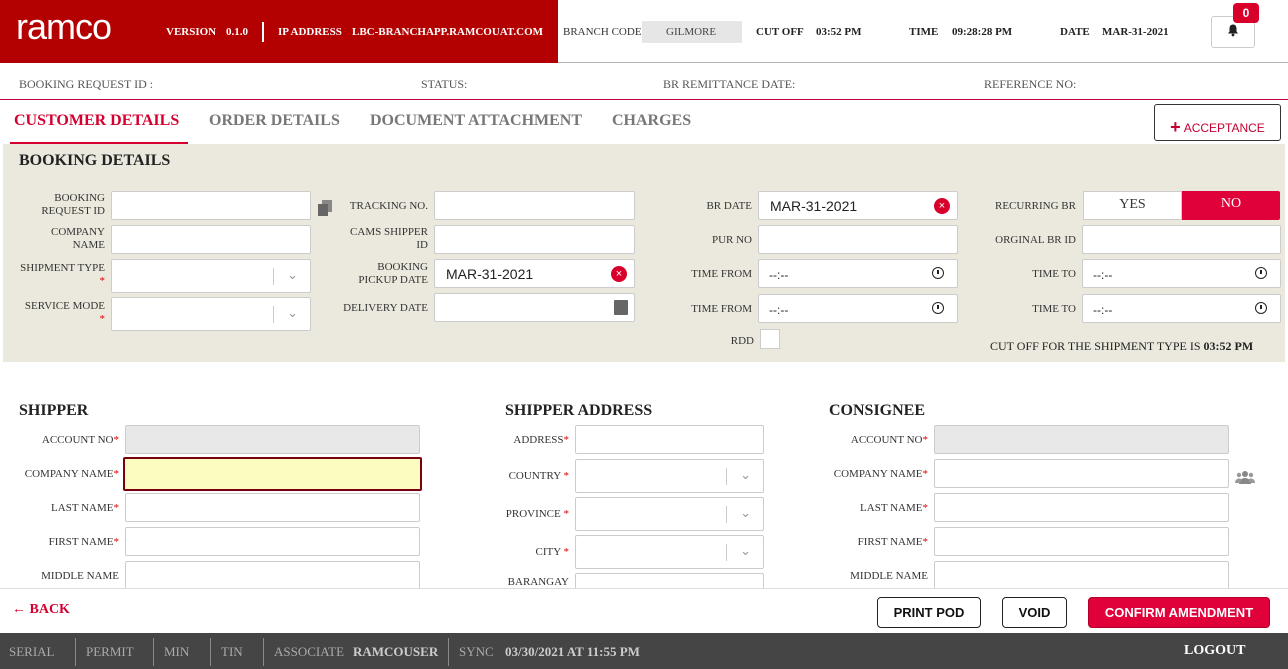 The image size is (1288, 669). Describe the element at coordinates (1175, 127) in the screenshot. I see `plus-icon: +` at that location.